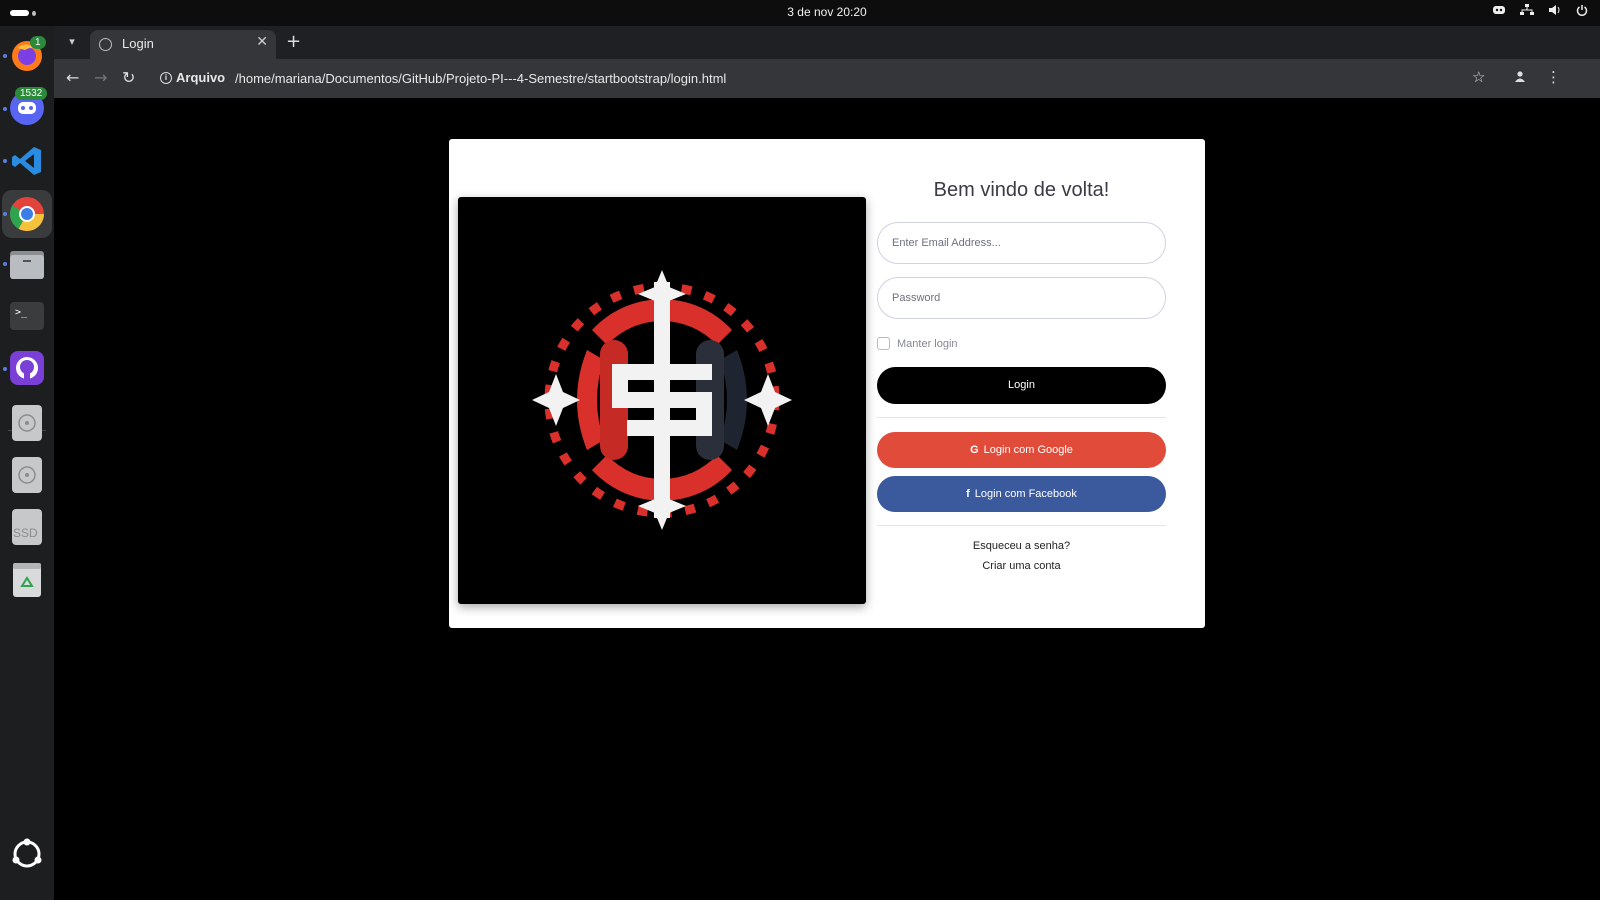 The height and width of the screenshot is (900, 1600). I want to click on tab-title: Login, so click(138, 43).